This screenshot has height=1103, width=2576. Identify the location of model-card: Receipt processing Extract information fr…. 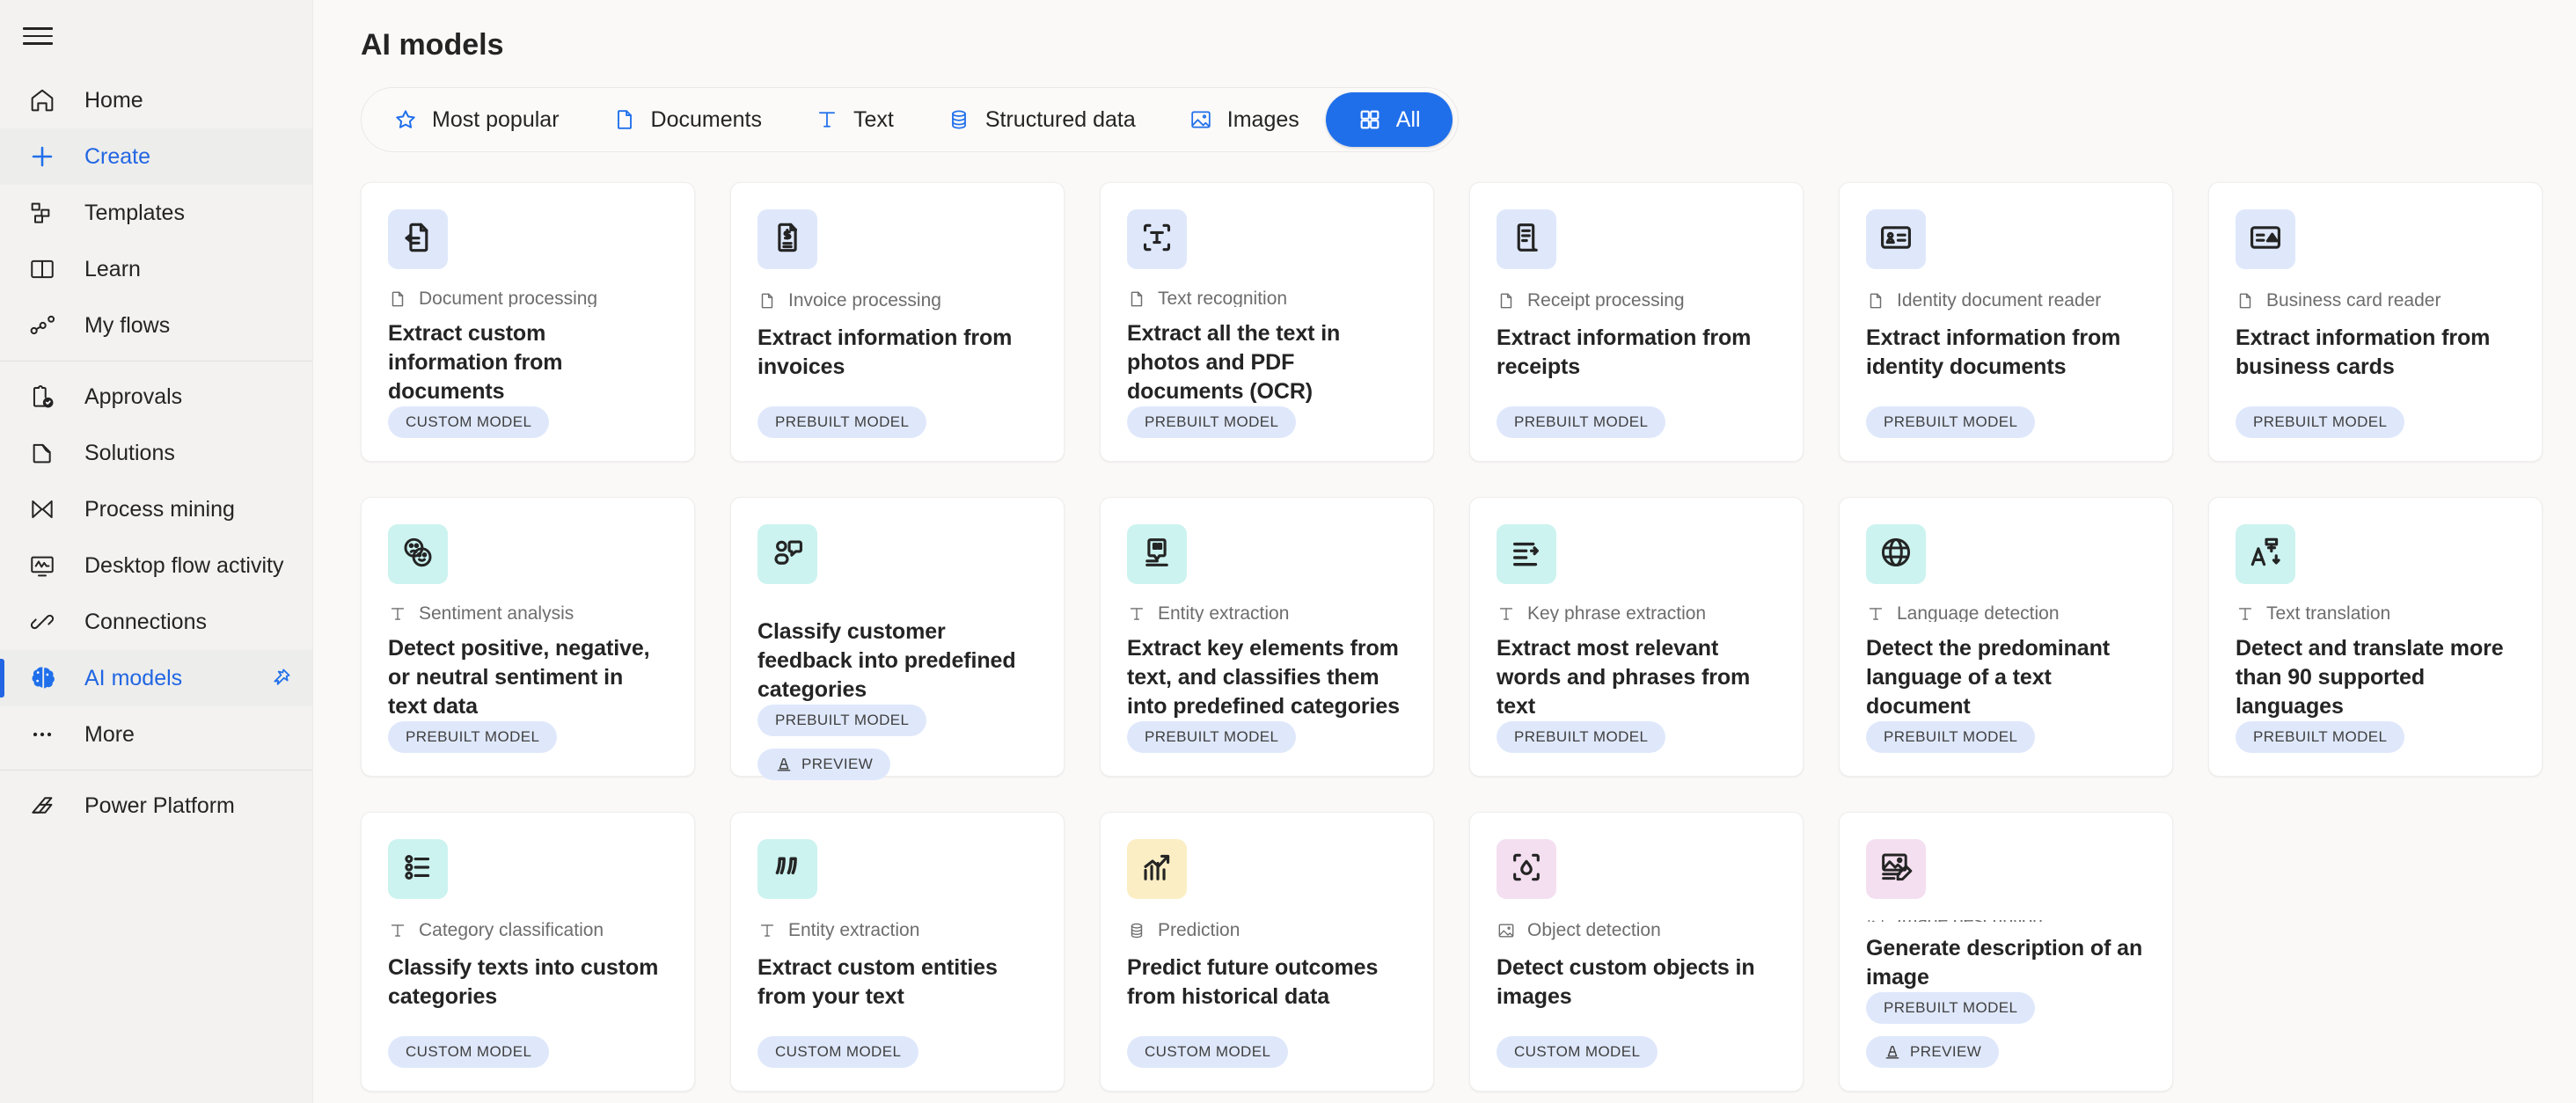
(1636, 322).